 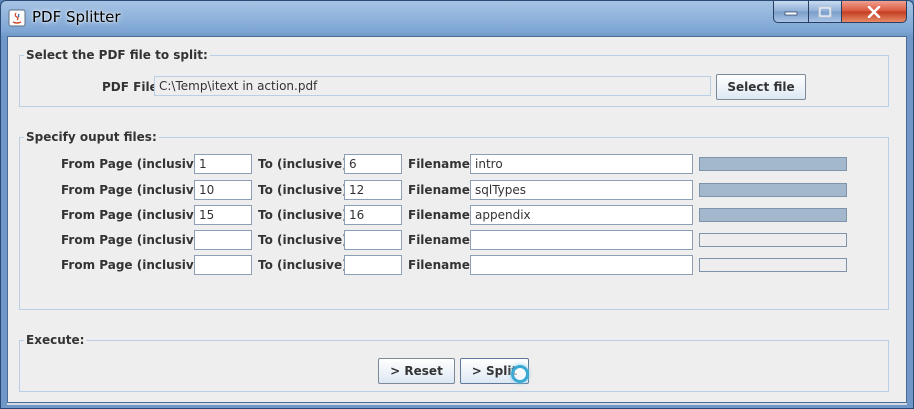 What do you see at coordinates (373, 190) in the screenshot?
I see `to-page-input: 12` at bounding box center [373, 190].